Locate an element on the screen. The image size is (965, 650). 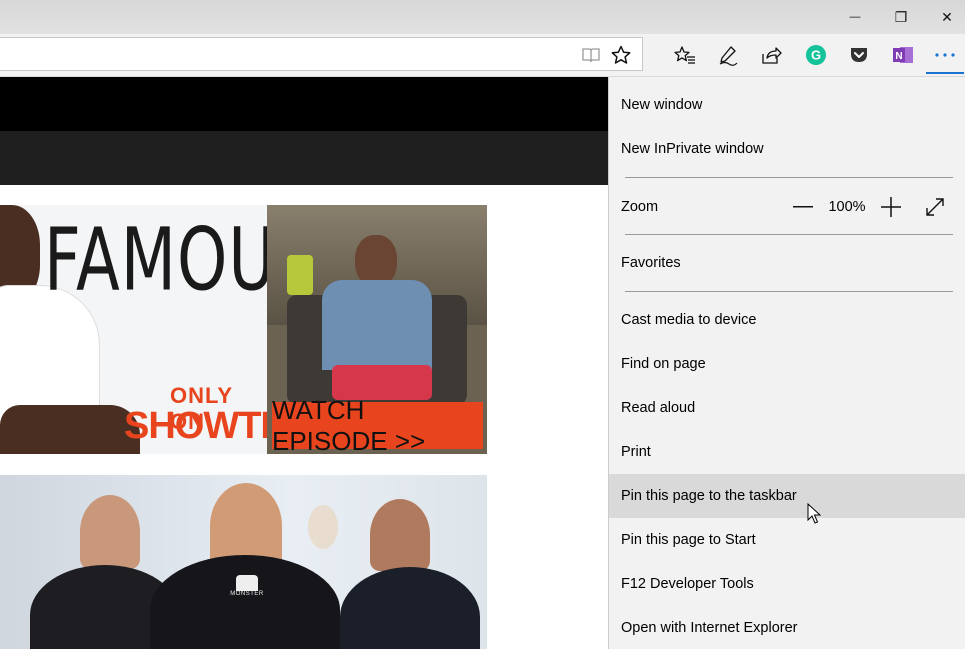
photo-person-left-head is located at coordinates (110, 532).